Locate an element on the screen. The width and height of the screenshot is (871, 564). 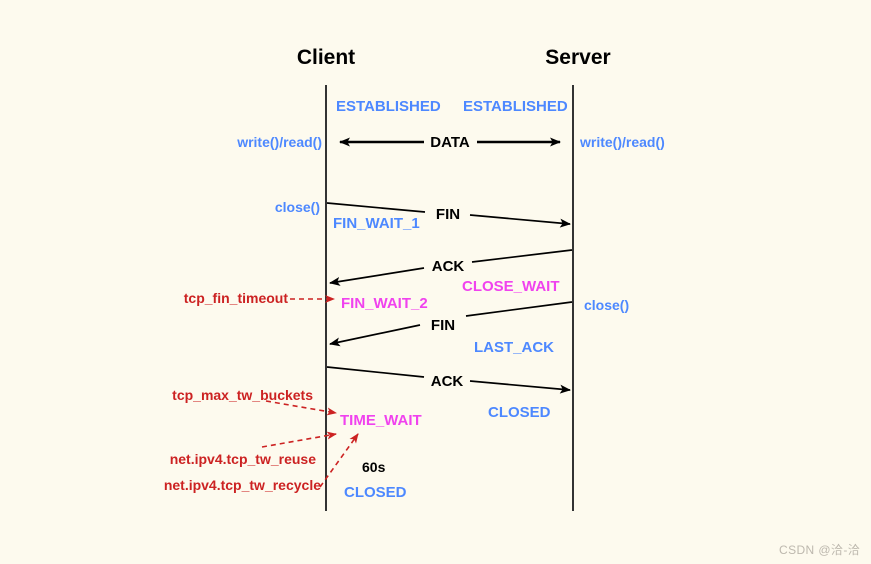
actor-title-client: Client is located at coordinates (326, 57).